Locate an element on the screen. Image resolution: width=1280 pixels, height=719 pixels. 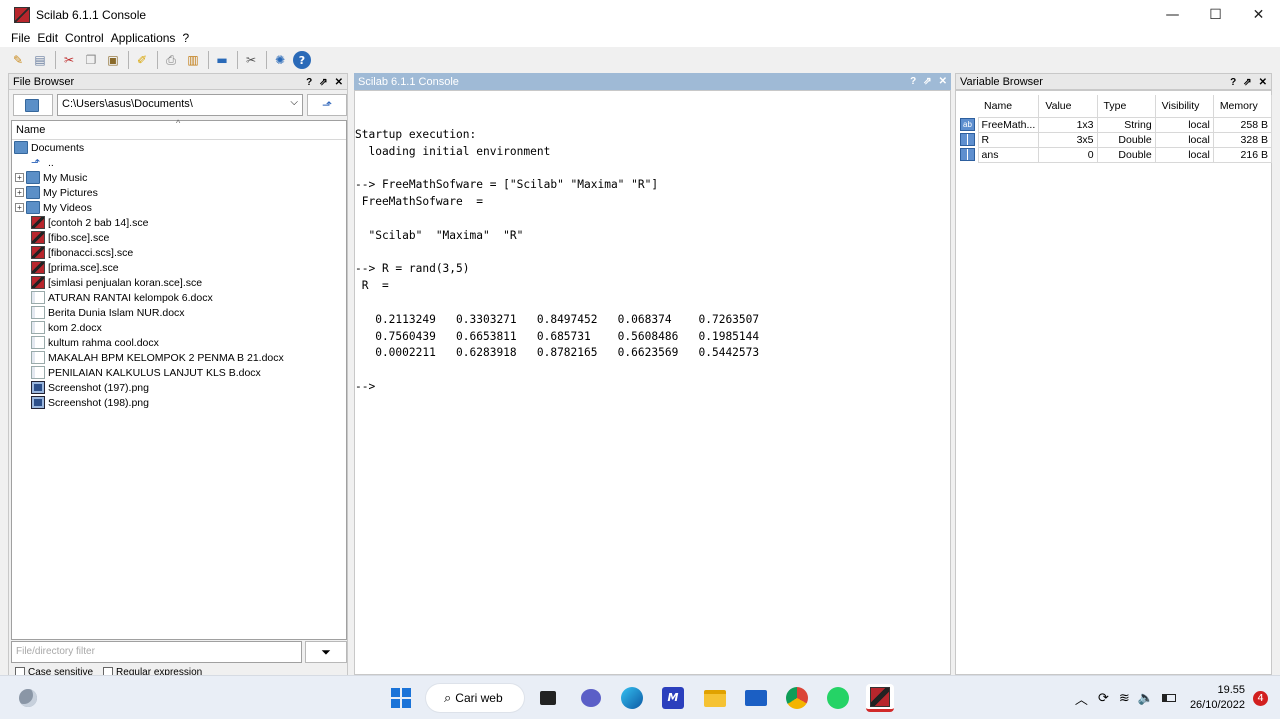
tree-root-documents: Documents is located at coordinates (179, 147).